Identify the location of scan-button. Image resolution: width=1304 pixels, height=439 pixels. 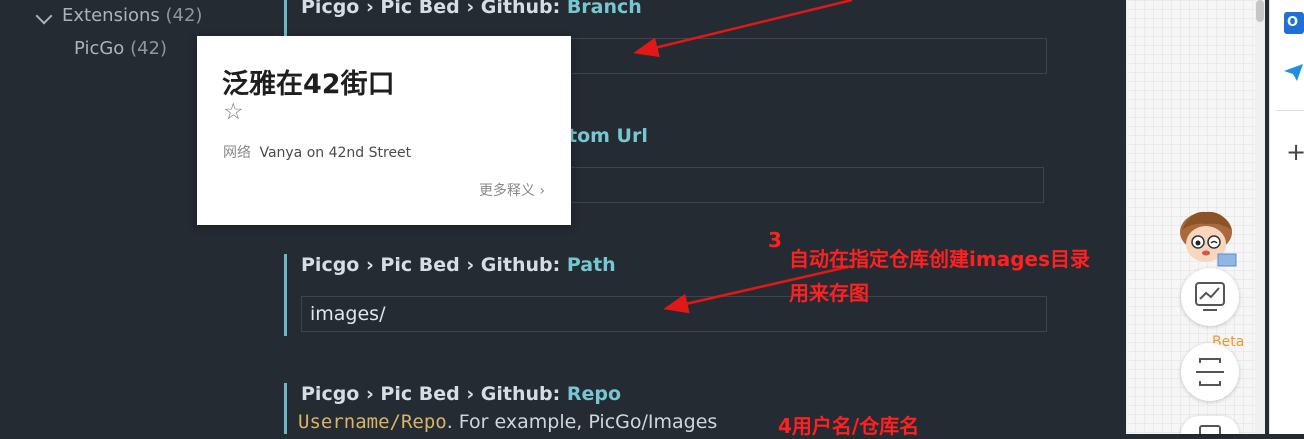
(1210, 372).